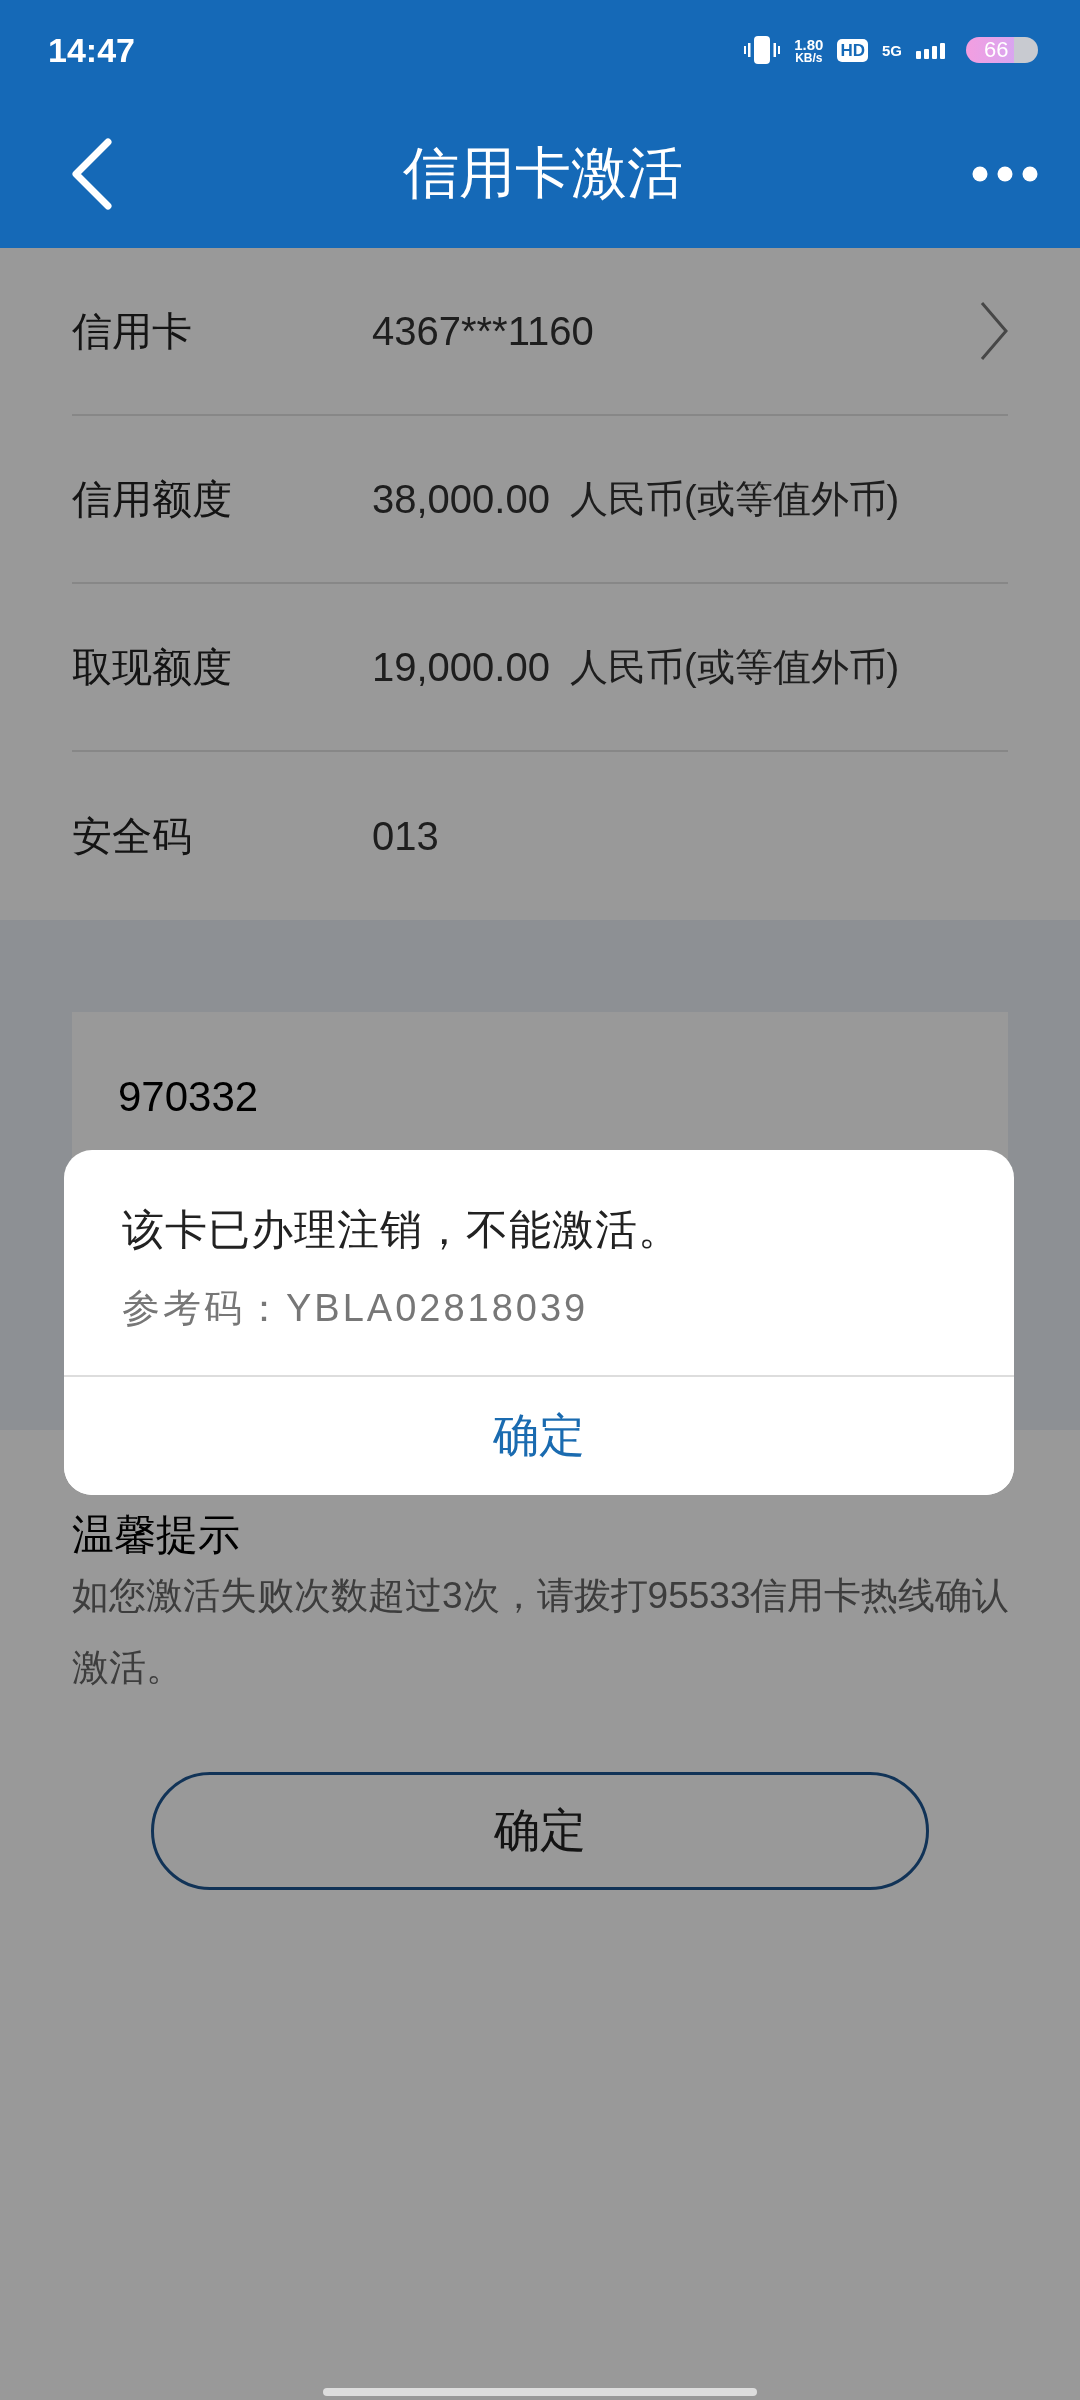  What do you see at coordinates (156, 1535) in the screenshot?
I see `tips-title: 温馨提示` at bounding box center [156, 1535].